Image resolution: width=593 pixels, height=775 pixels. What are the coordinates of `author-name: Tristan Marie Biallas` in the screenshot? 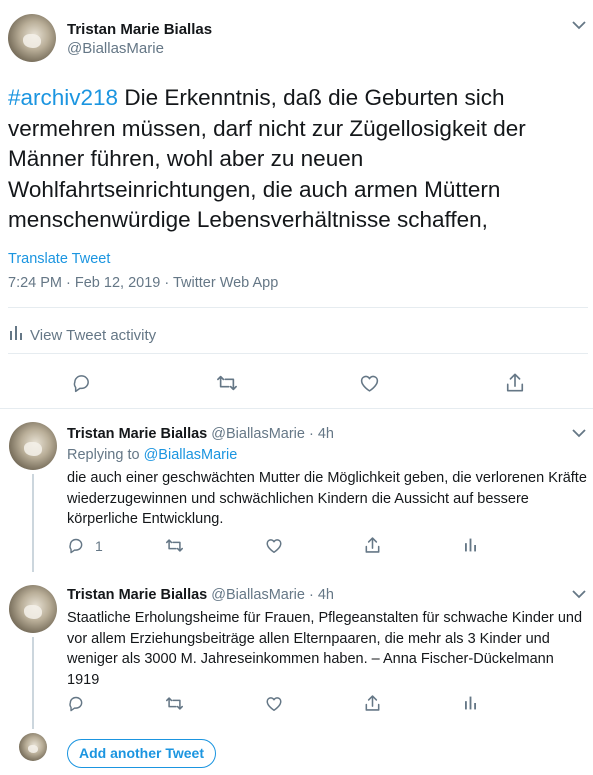 It's located at (139, 29).